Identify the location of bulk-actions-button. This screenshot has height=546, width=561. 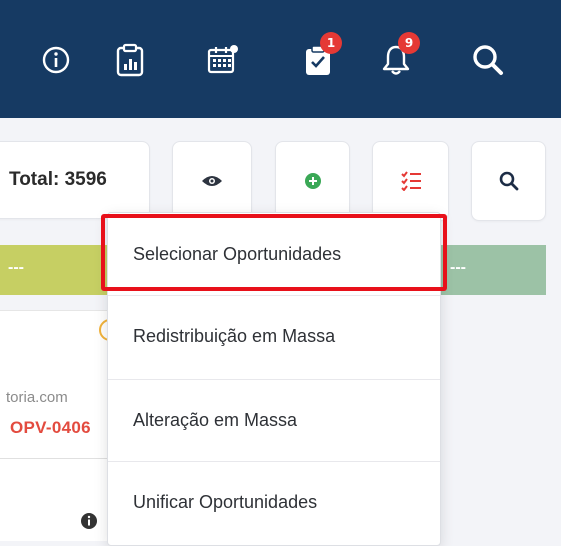
(410, 181).